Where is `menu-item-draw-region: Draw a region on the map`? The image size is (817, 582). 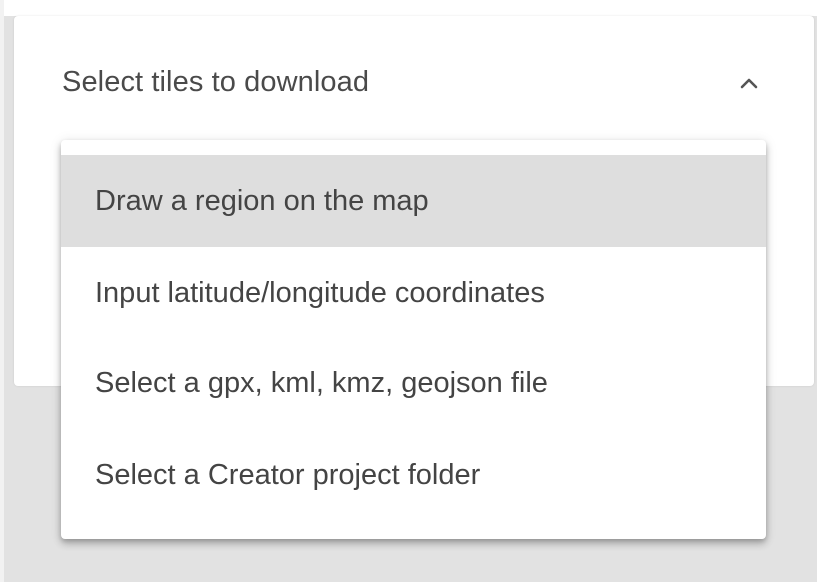
menu-item-draw-region: Draw a region on the map is located at coordinates (413, 201).